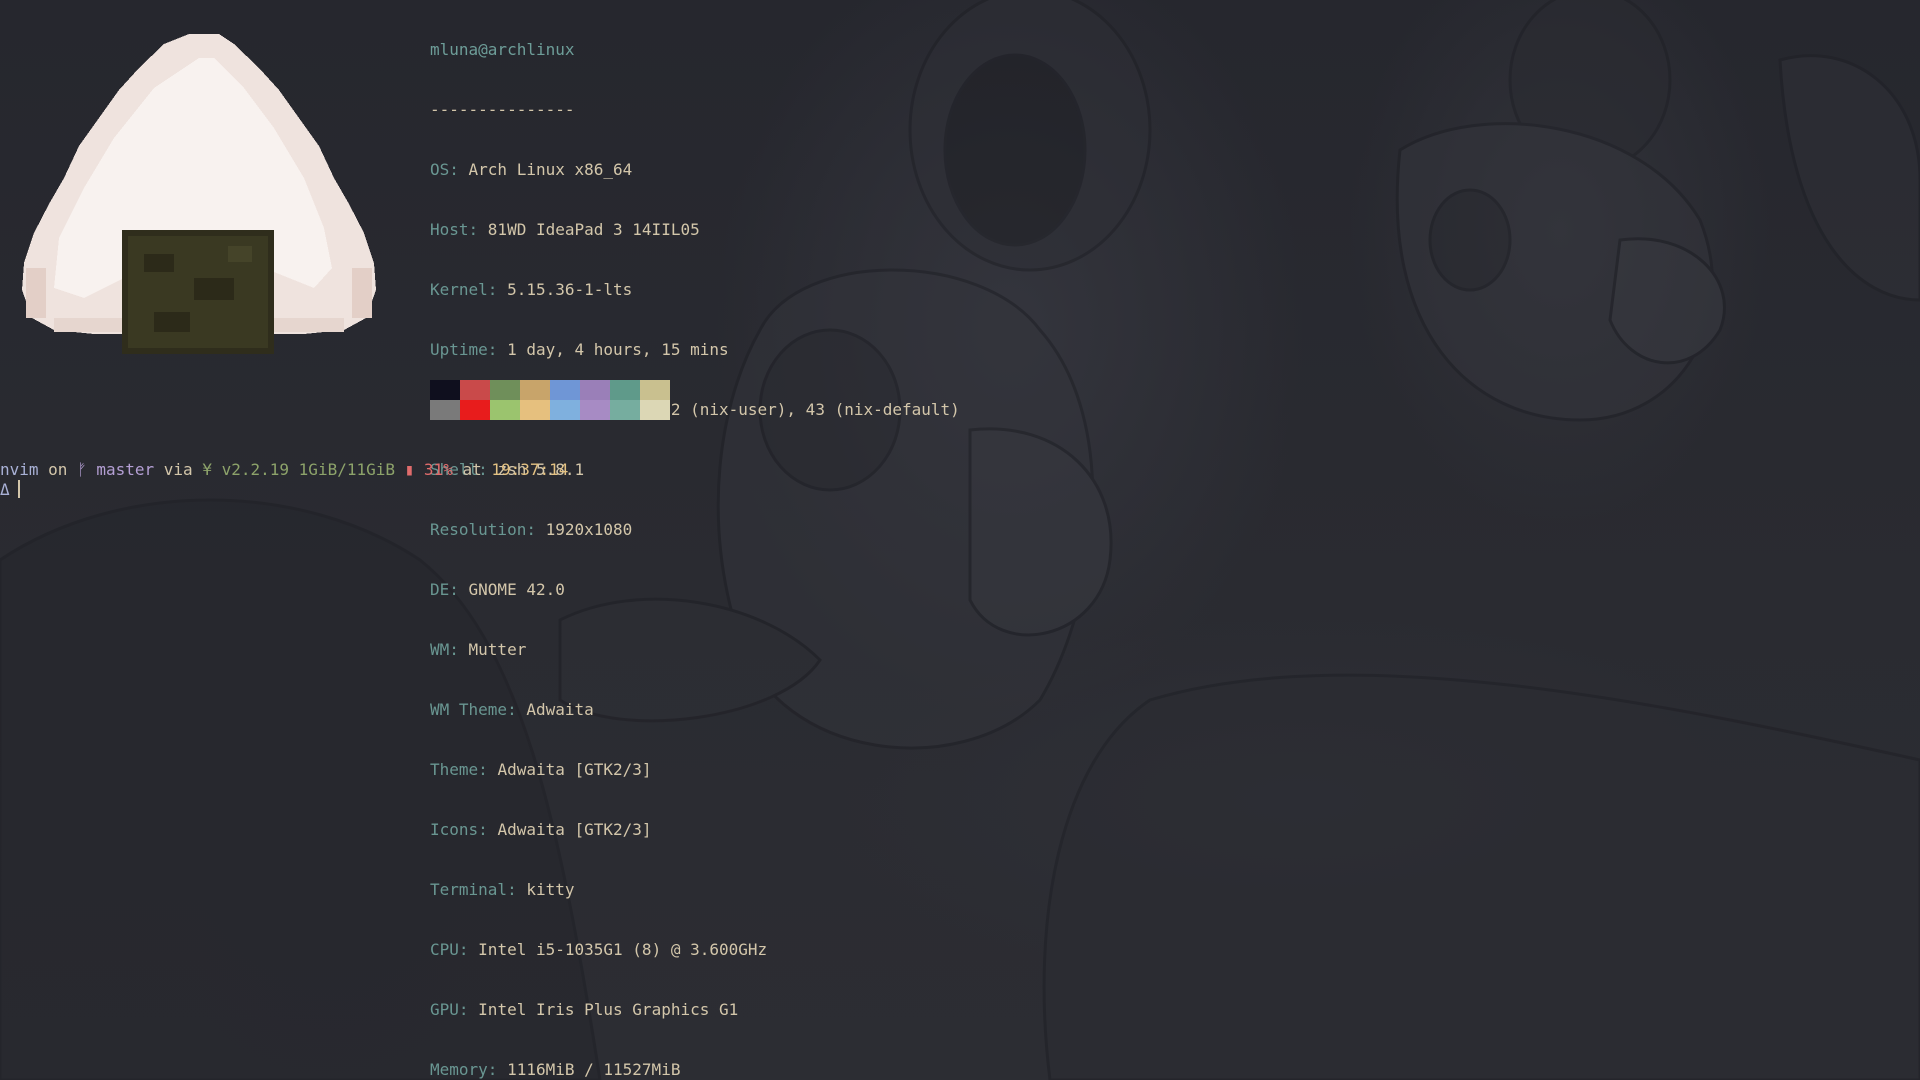 This screenshot has width=1920, height=1080. I want to click on info-key: CPU, so click(444, 949).